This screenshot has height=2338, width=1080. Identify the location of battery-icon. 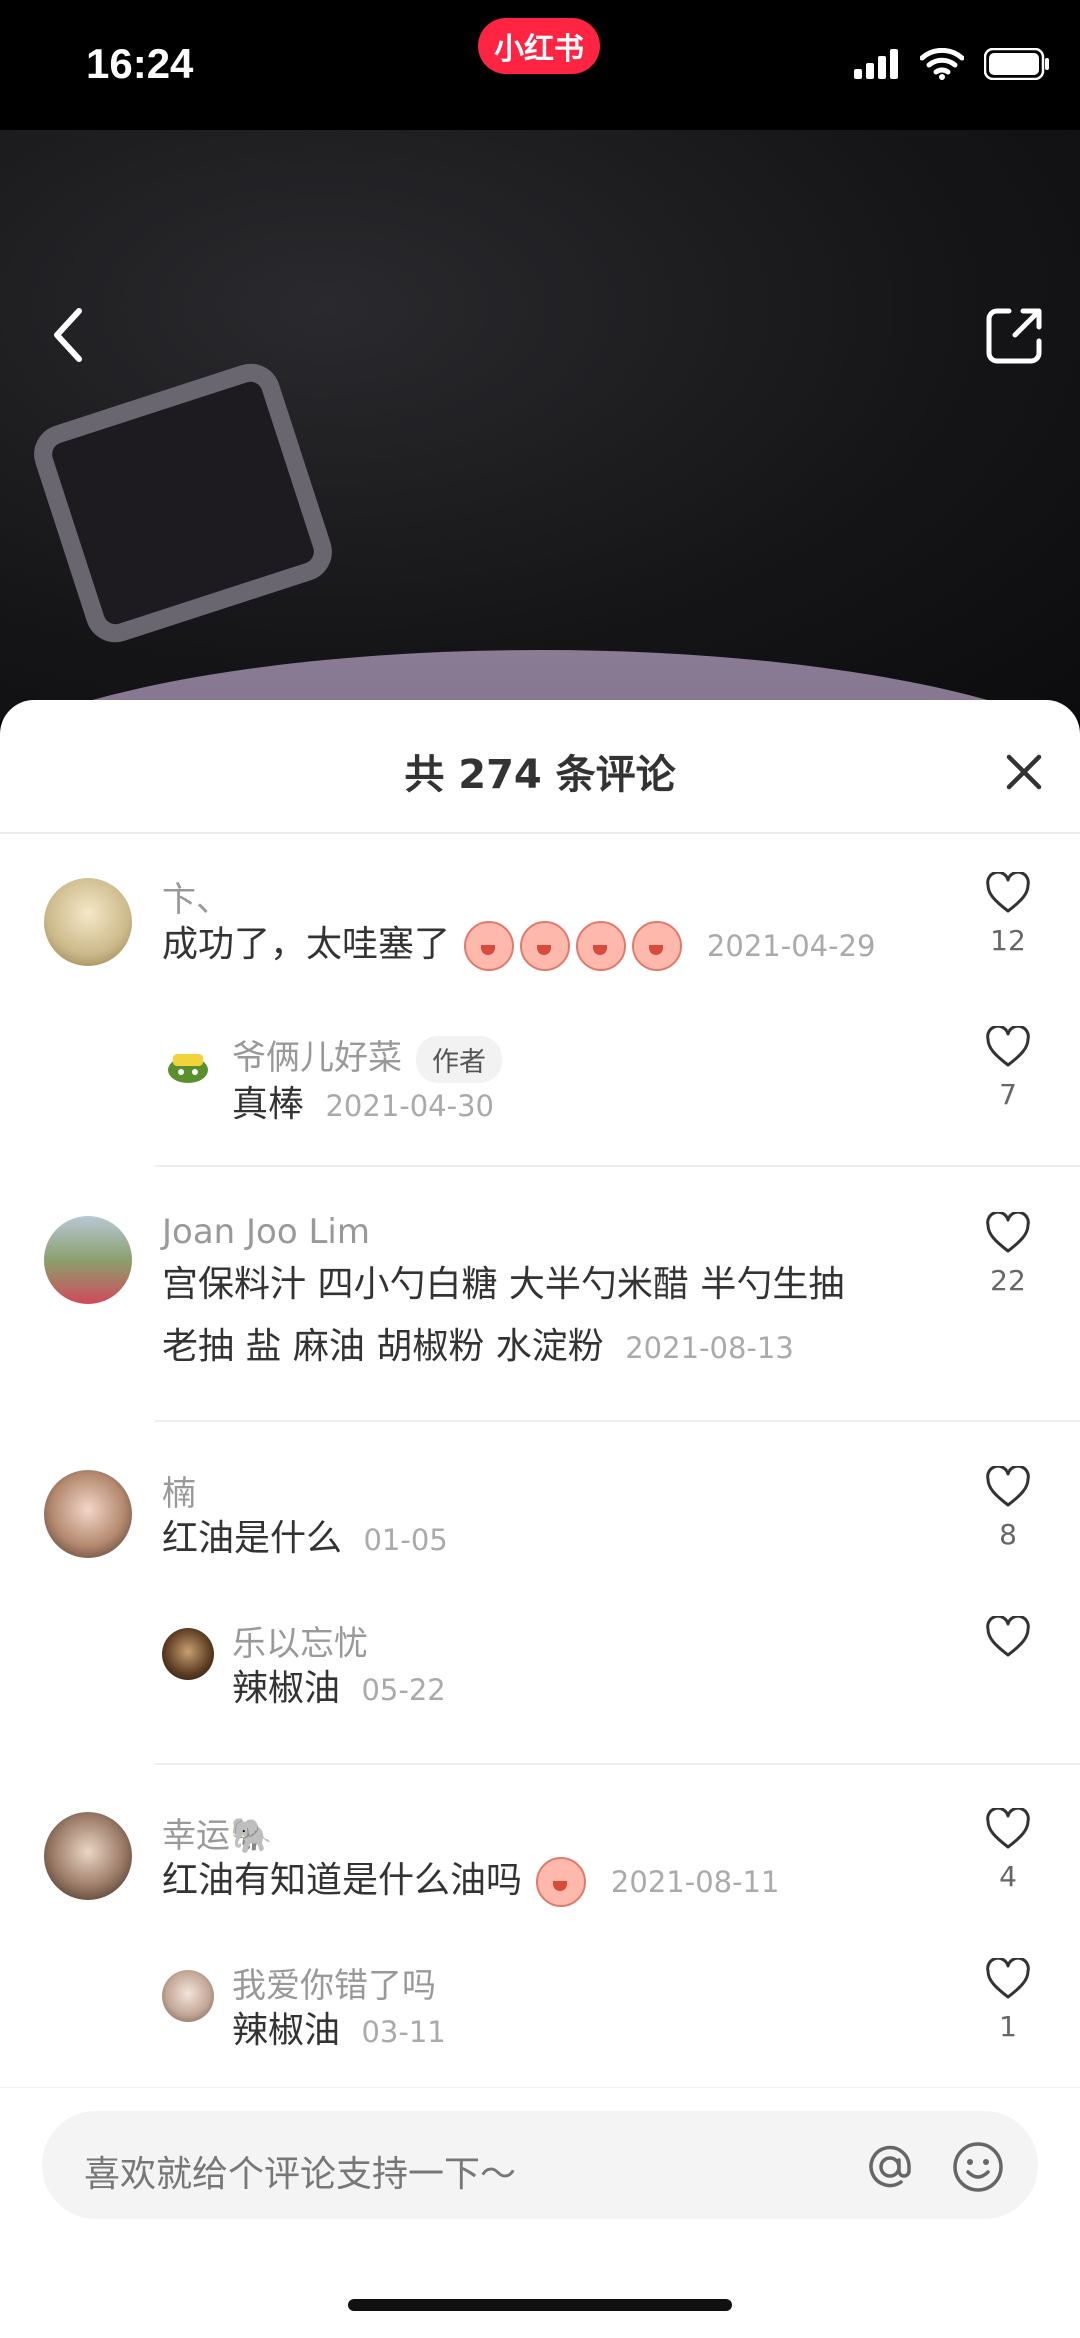
(1016, 64).